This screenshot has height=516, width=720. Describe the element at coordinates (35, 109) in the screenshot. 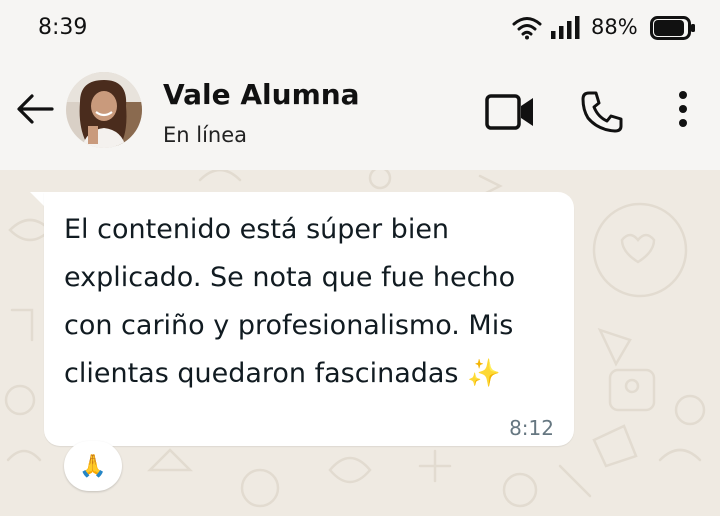

I see `back-arrow-icon` at that location.